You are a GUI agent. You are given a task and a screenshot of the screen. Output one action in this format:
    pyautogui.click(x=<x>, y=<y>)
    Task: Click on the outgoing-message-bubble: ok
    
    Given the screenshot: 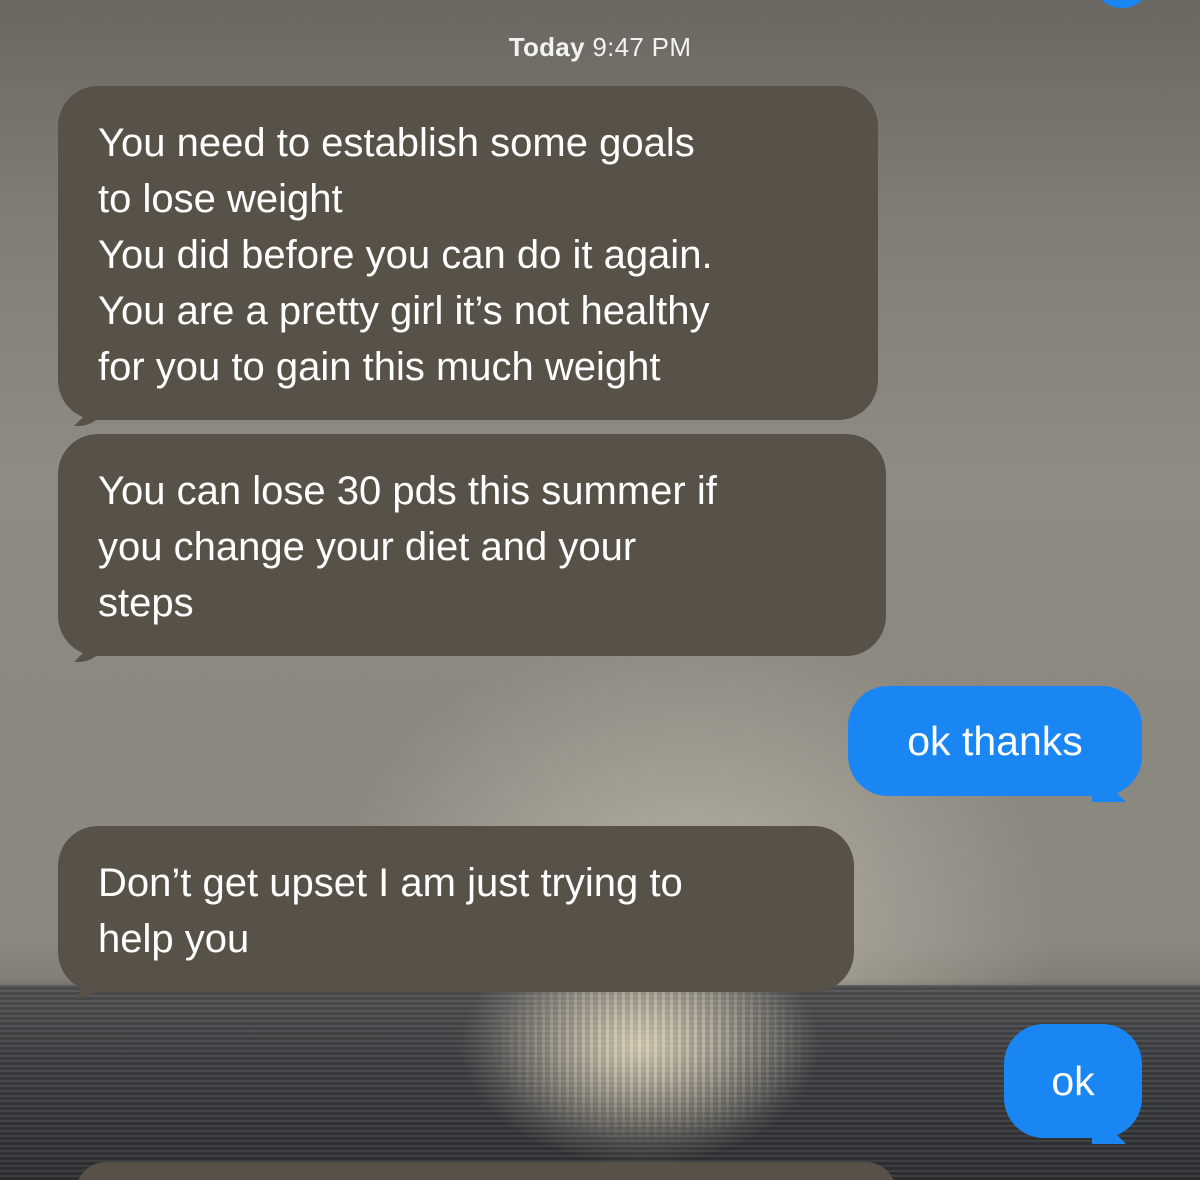 What is the action you would take?
    pyautogui.click(x=1073, y=1081)
    